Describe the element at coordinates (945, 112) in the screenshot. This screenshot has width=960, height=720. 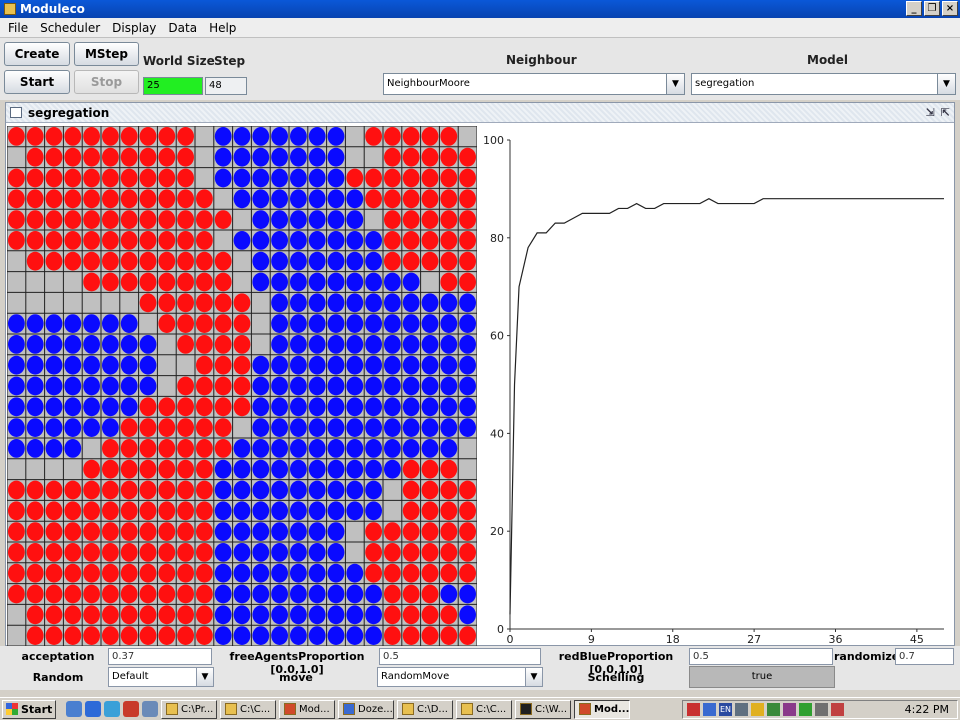
I see `maximize-icon: ⇱` at that location.